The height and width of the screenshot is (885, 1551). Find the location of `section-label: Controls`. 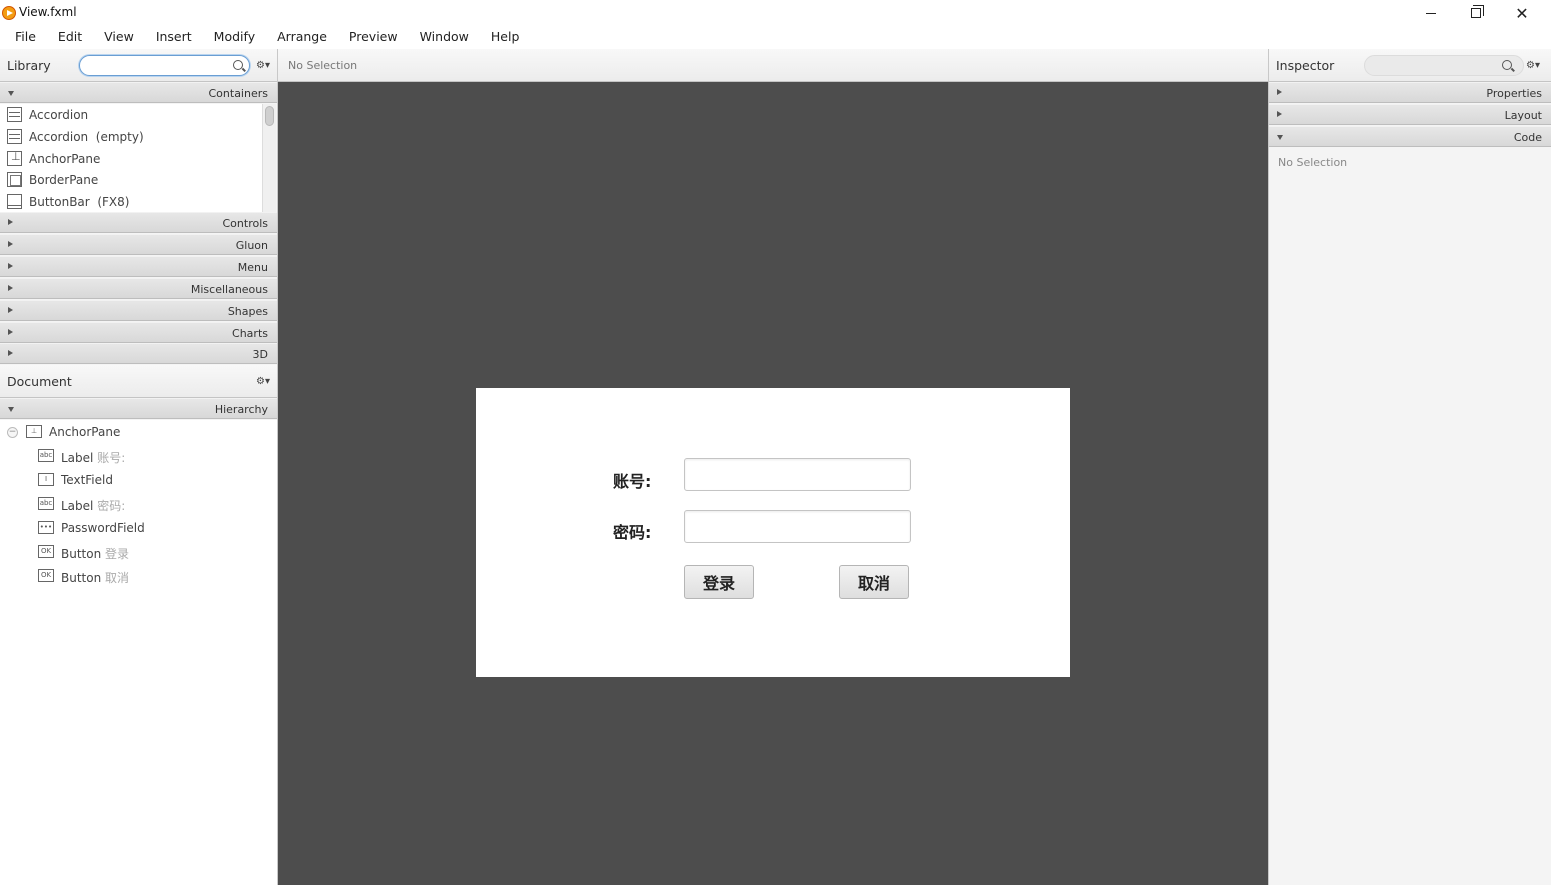

section-label: Controls is located at coordinates (245, 223).